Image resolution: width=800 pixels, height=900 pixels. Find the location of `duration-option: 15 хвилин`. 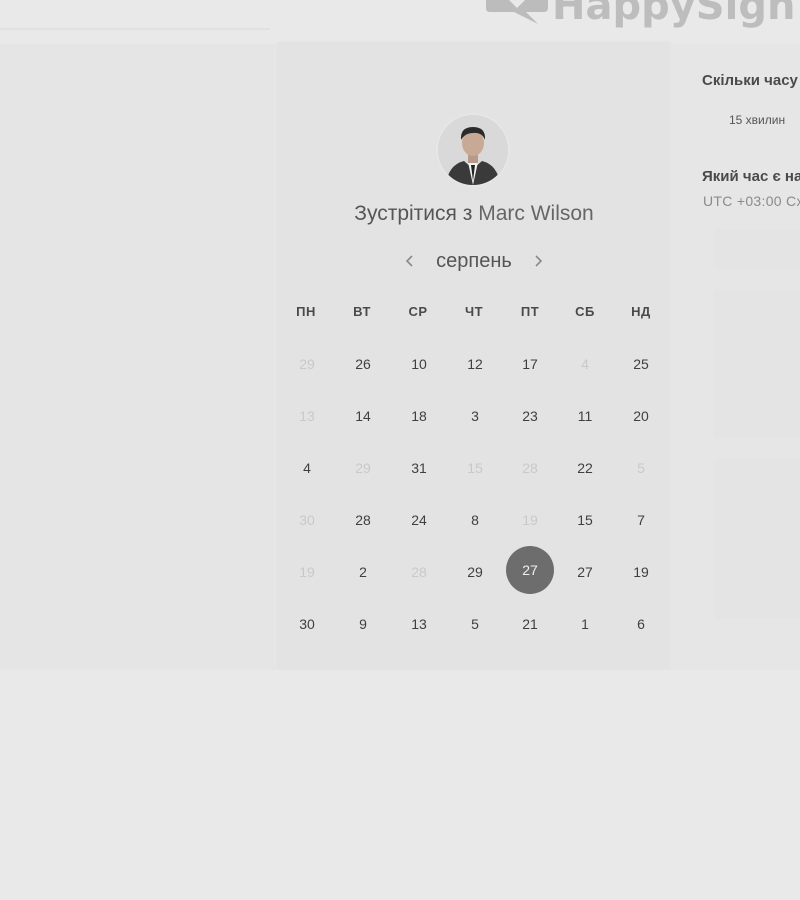

duration-option: 15 хвилин is located at coordinates (757, 120).